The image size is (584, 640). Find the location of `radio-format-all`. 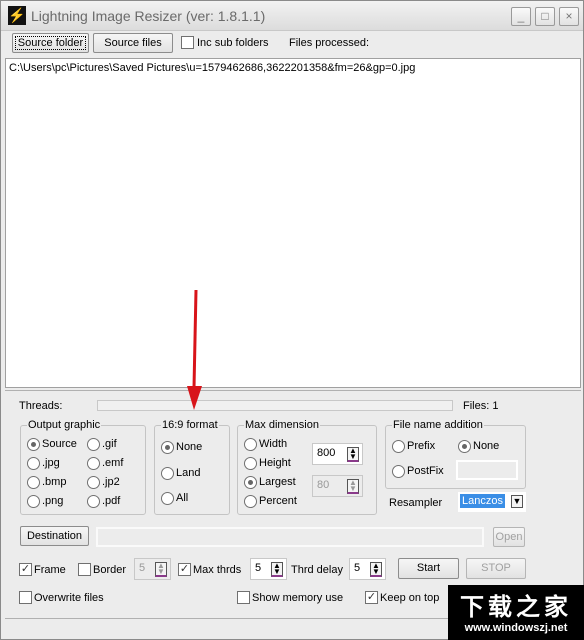

radio-format-all is located at coordinates (167, 498).